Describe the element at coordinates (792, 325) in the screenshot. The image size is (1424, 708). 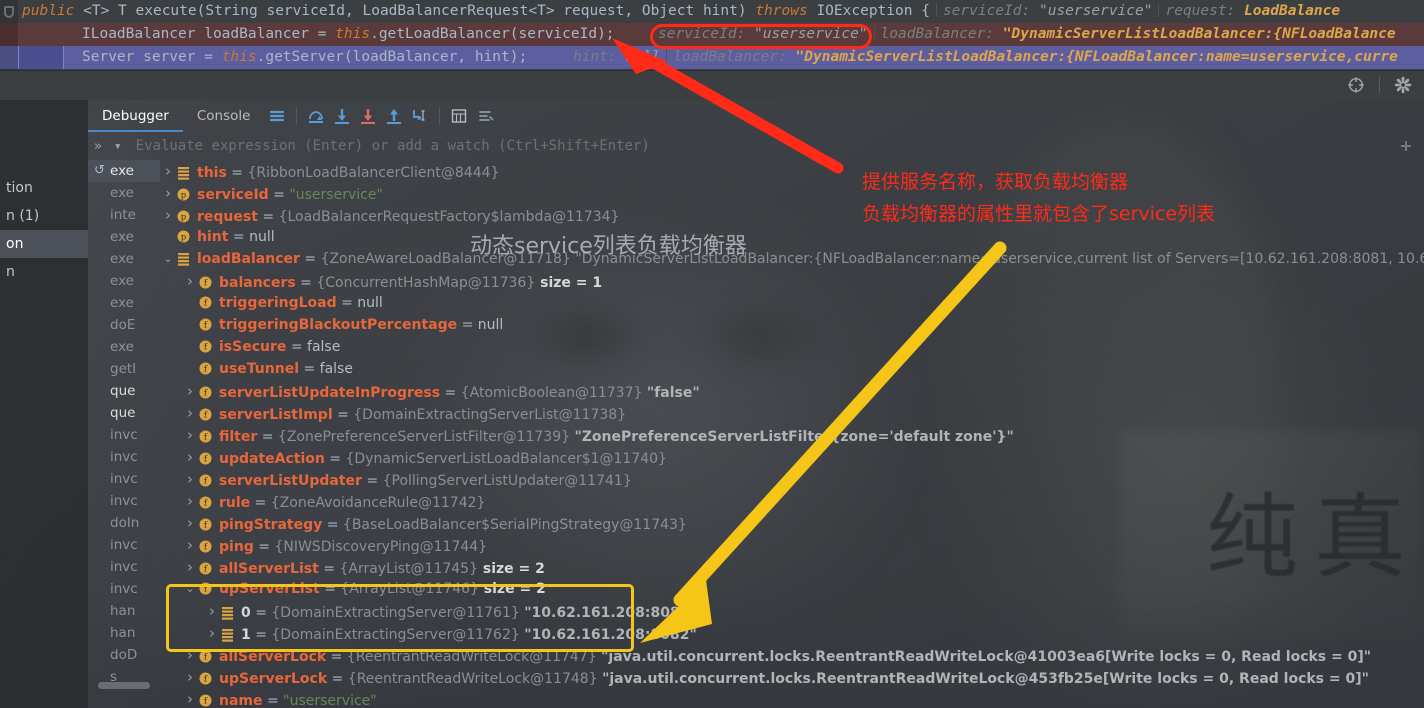
I see `variable-row: ·f triggeringBlackoutPercentage = null` at that location.